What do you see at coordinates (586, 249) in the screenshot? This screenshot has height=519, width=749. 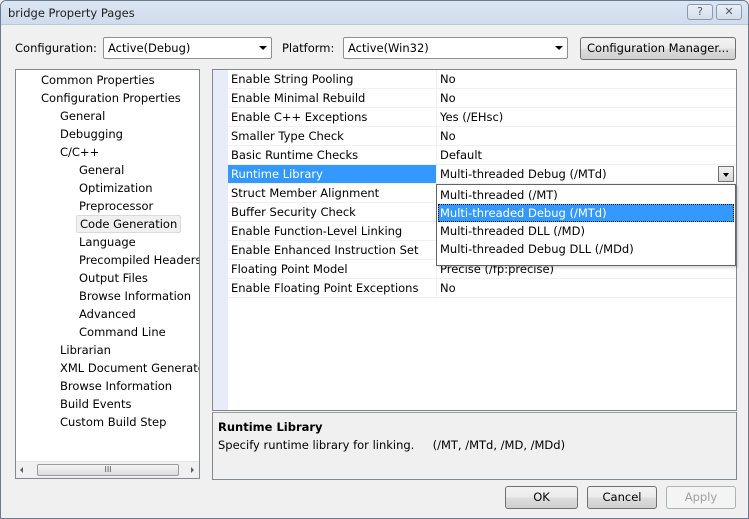 I see `dropdown-option: Multi-threaded Debug DLL (/MDd)` at bounding box center [586, 249].